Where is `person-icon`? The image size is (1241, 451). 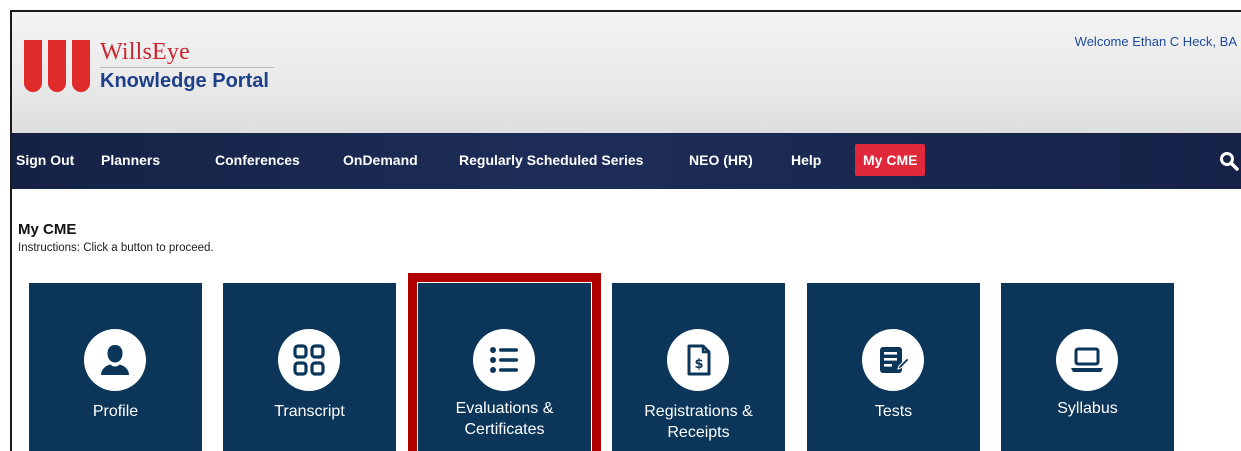 person-icon is located at coordinates (115, 360).